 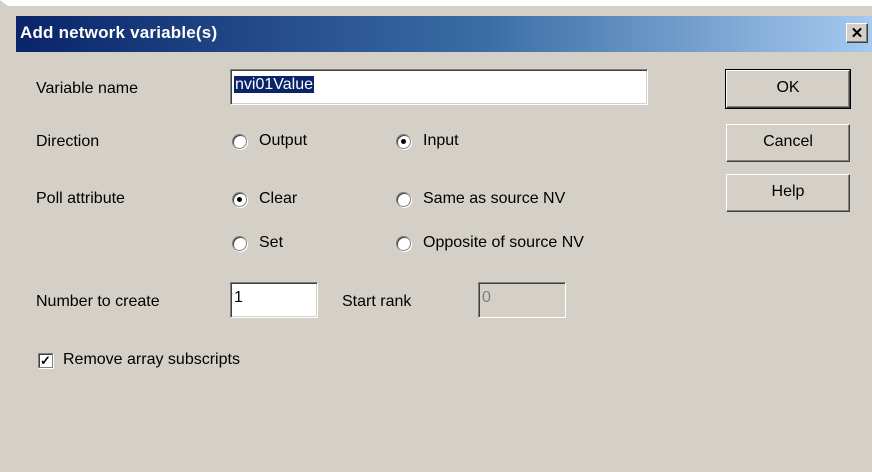 I want to click on close-icon: ✕, so click(x=857, y=33).